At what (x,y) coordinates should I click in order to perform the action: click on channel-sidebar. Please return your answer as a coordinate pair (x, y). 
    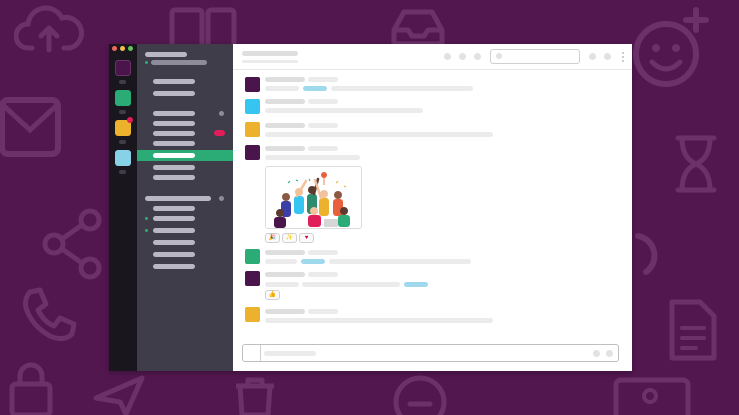
    Looking at the image, I should click on (185, 207).